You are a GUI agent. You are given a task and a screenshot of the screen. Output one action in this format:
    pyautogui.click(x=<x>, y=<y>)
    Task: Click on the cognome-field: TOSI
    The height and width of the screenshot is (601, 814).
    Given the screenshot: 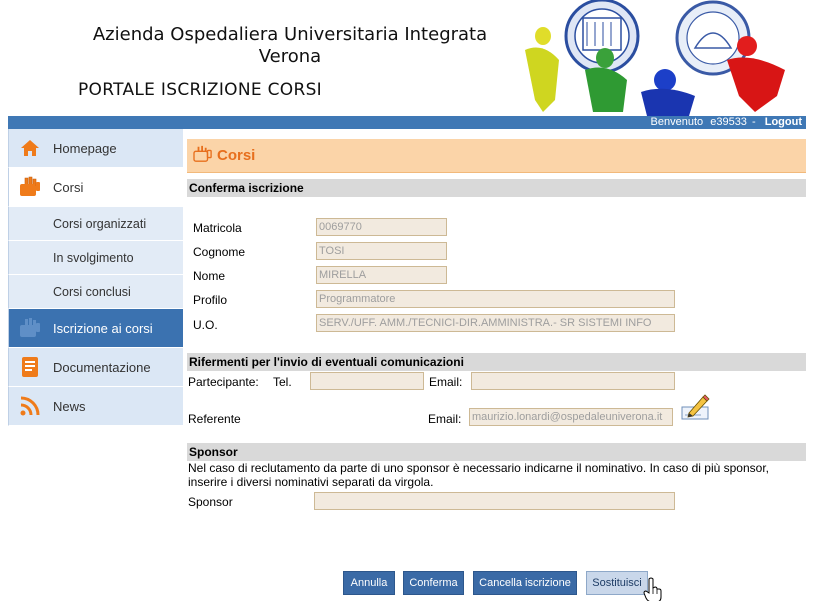 What is the action you would take?
    pyautogui.click(x=381, y=251)
    